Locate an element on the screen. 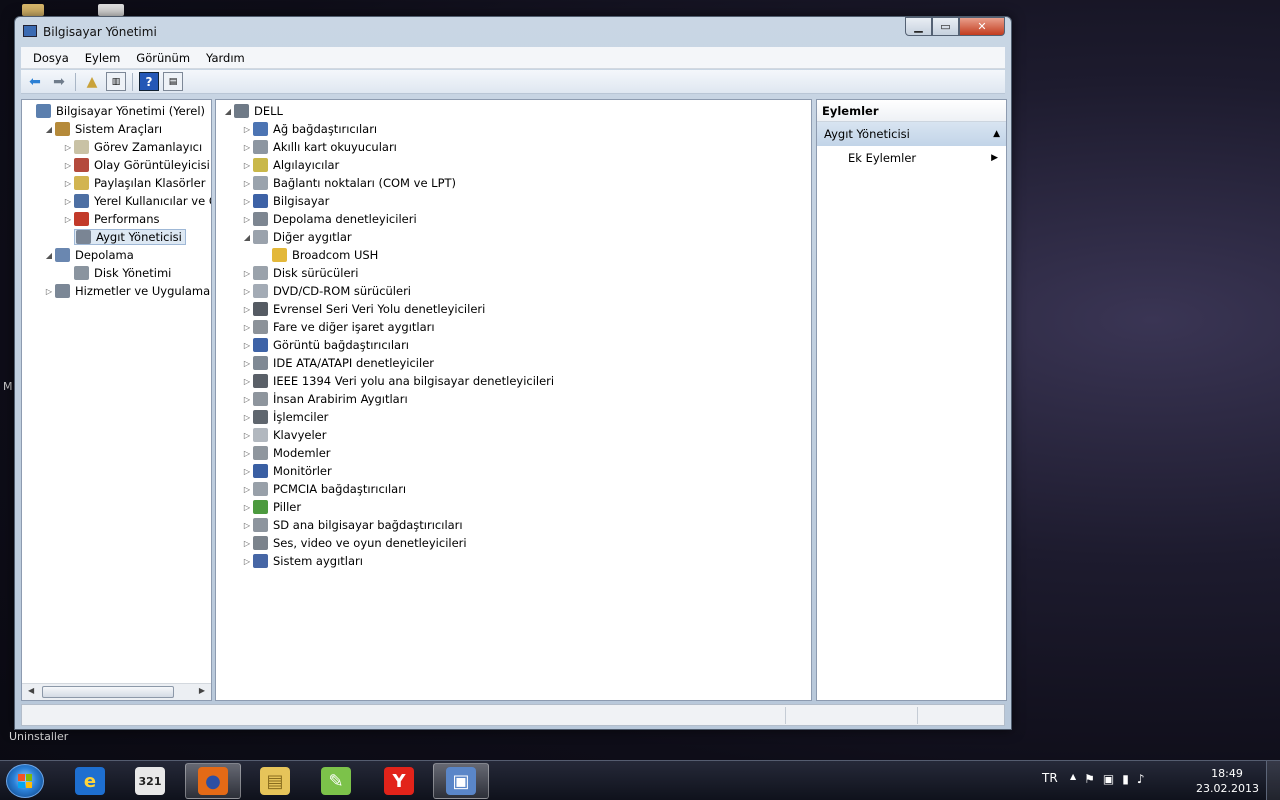 This screenshot has width=1280, height=800. tree-item: ◢ Sistem Araçları is located at coordinates (102, 129).